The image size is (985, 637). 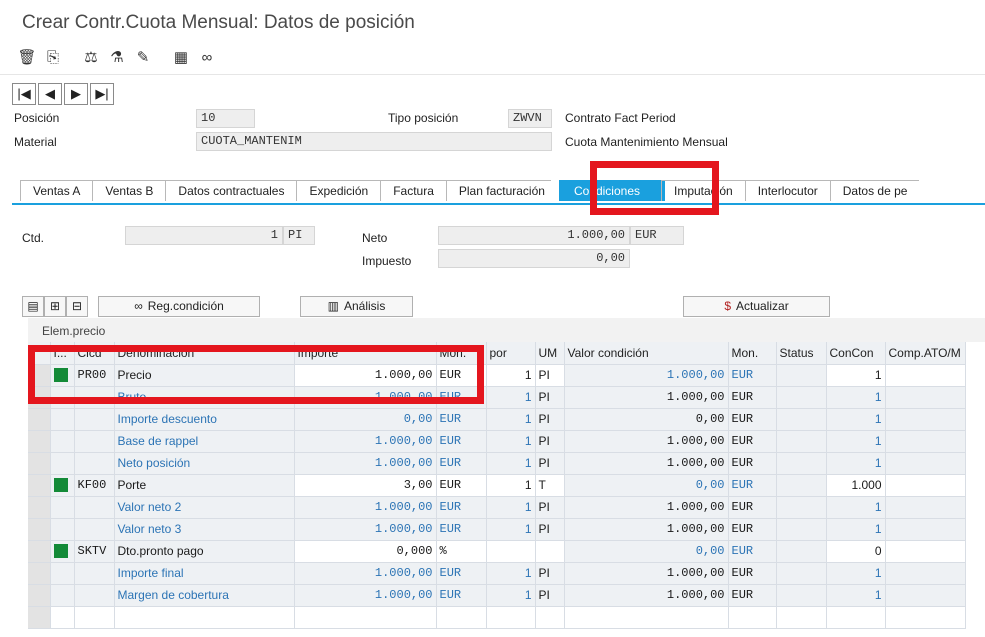 I want to click on impuesto-field: 0,00, so click(x=534, y=258).